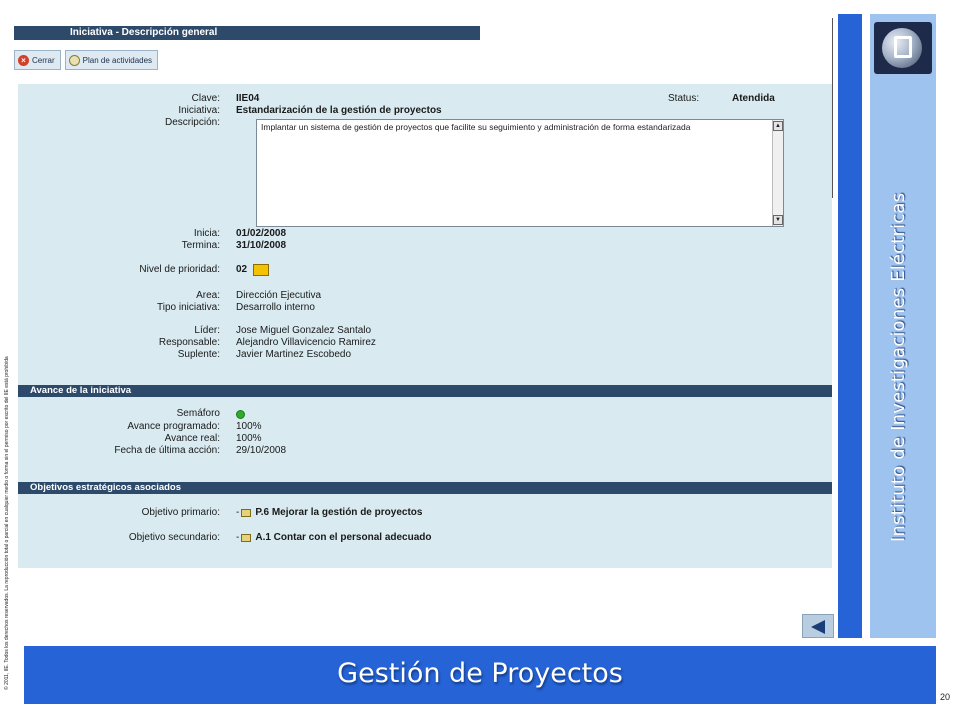 The width and height of the screenshot is (960, 720). What do you see at coordinates (189, 342) in the screenshot?
I see `responsable-label: Responsable:` at bounding box center [189, 342].